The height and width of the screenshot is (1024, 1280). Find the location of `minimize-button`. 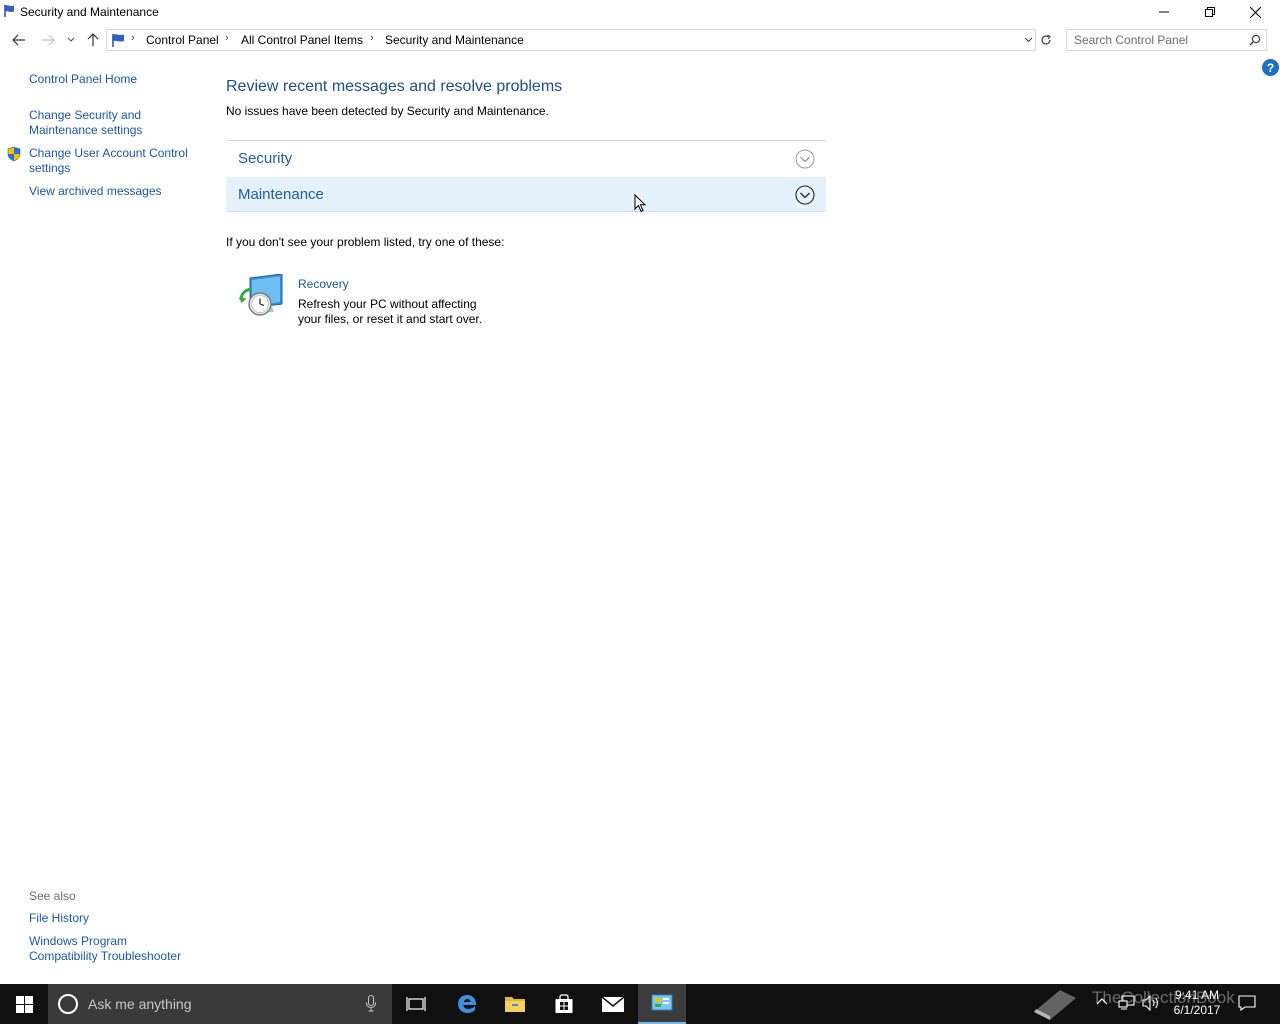

minimize-button is located at coordinates (1164, 12).